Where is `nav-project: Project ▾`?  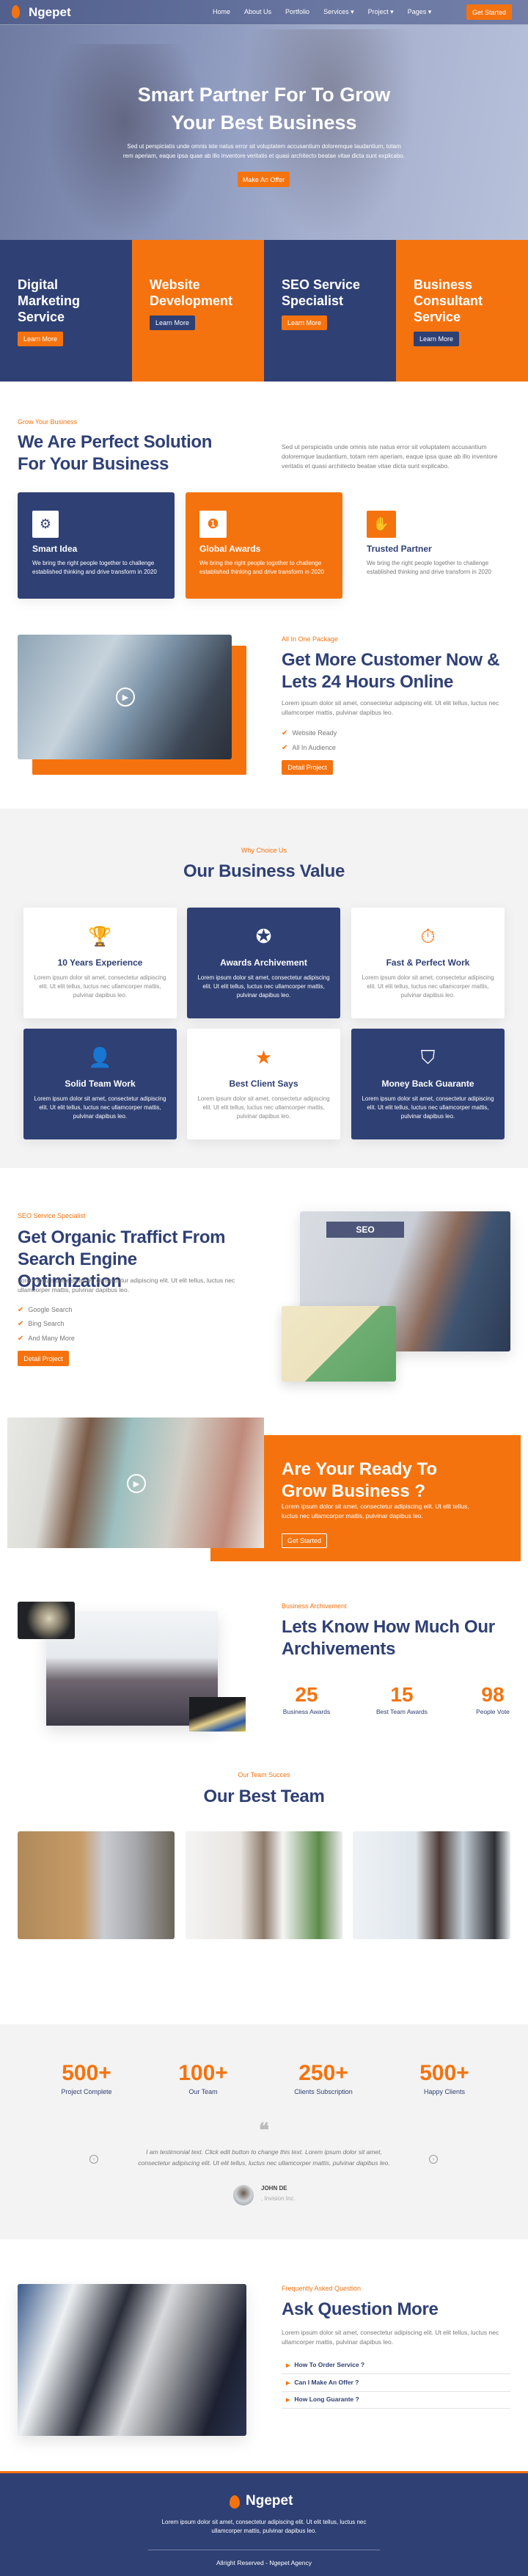
nav-project: Project ▾ is located at coordinates (381, 12).